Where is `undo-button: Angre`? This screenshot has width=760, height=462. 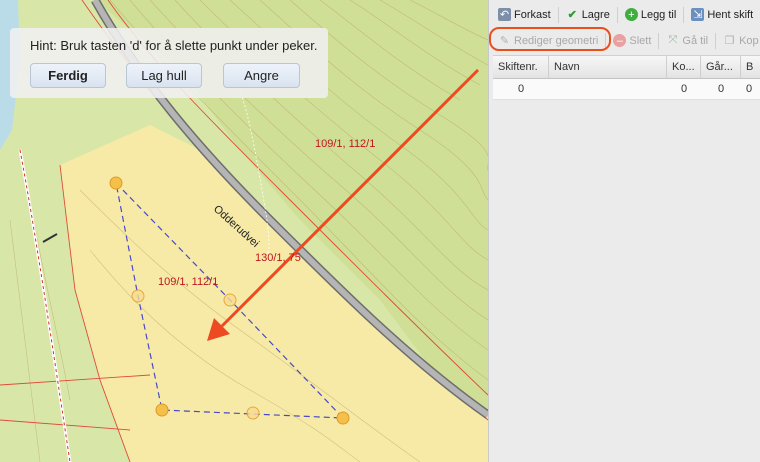
undo-button: Angre is located at coordinates (261, 75).